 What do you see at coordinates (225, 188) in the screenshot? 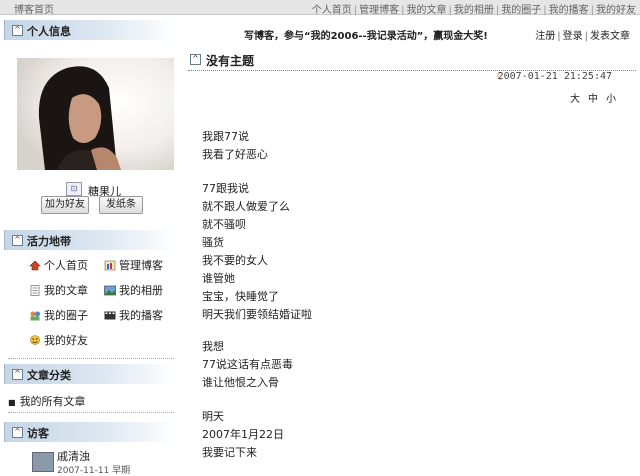
I see `post-line: 77跟我说` at bounding box center [225, 188].